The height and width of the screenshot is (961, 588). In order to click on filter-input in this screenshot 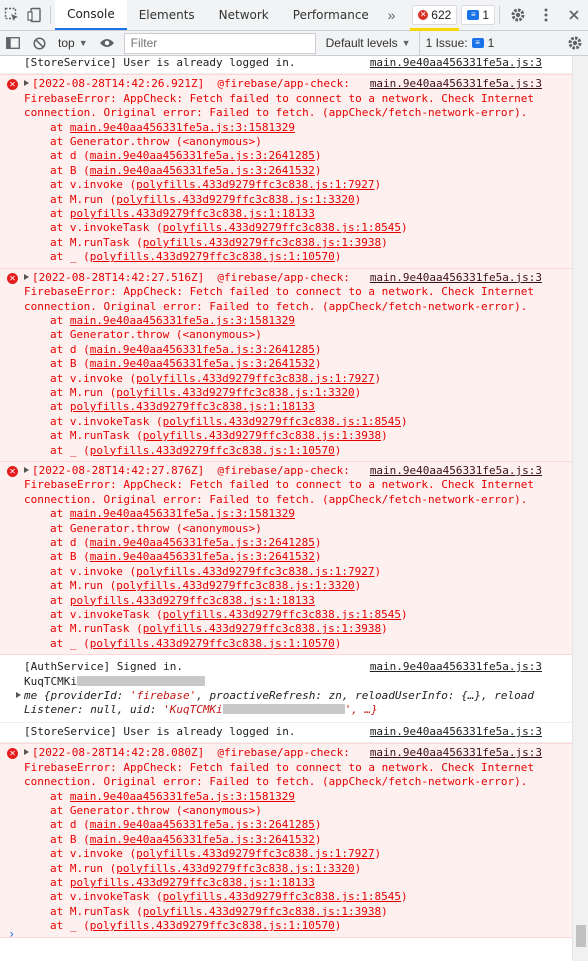, I will do `click(222, 43)`.